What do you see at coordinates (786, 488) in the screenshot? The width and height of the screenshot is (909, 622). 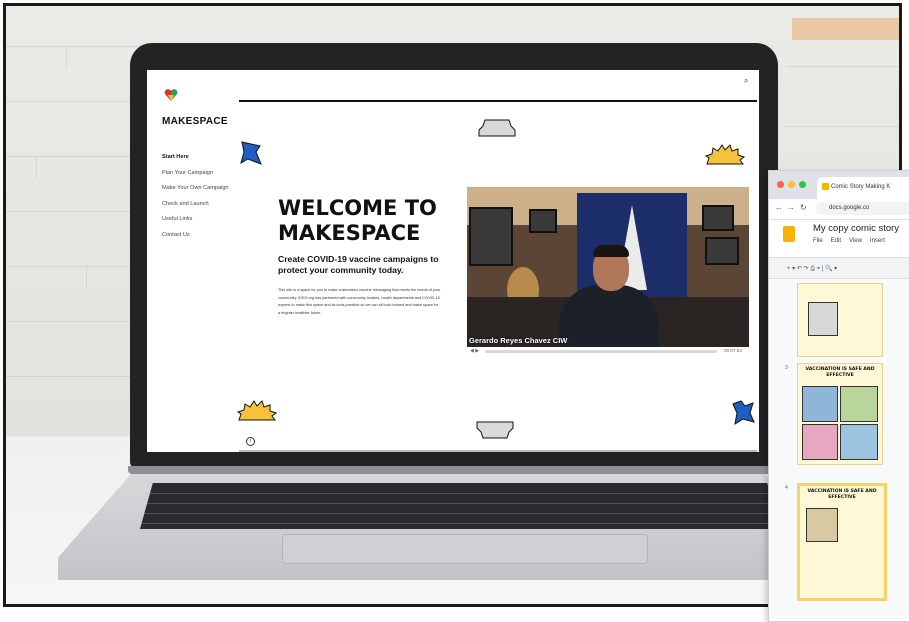 I see `slide-number: 4` at bounding box center [786, 488].